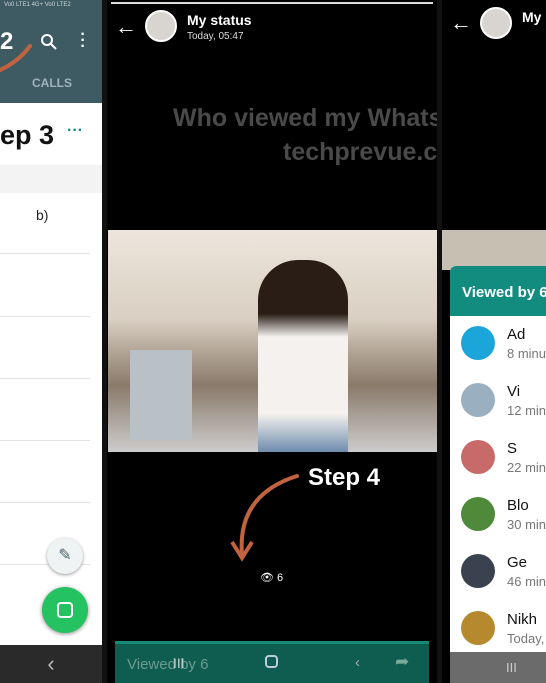  Describe the element at coordinates (344, 477) in the screenshot. I see `step-4-label: Step 4` at that location.